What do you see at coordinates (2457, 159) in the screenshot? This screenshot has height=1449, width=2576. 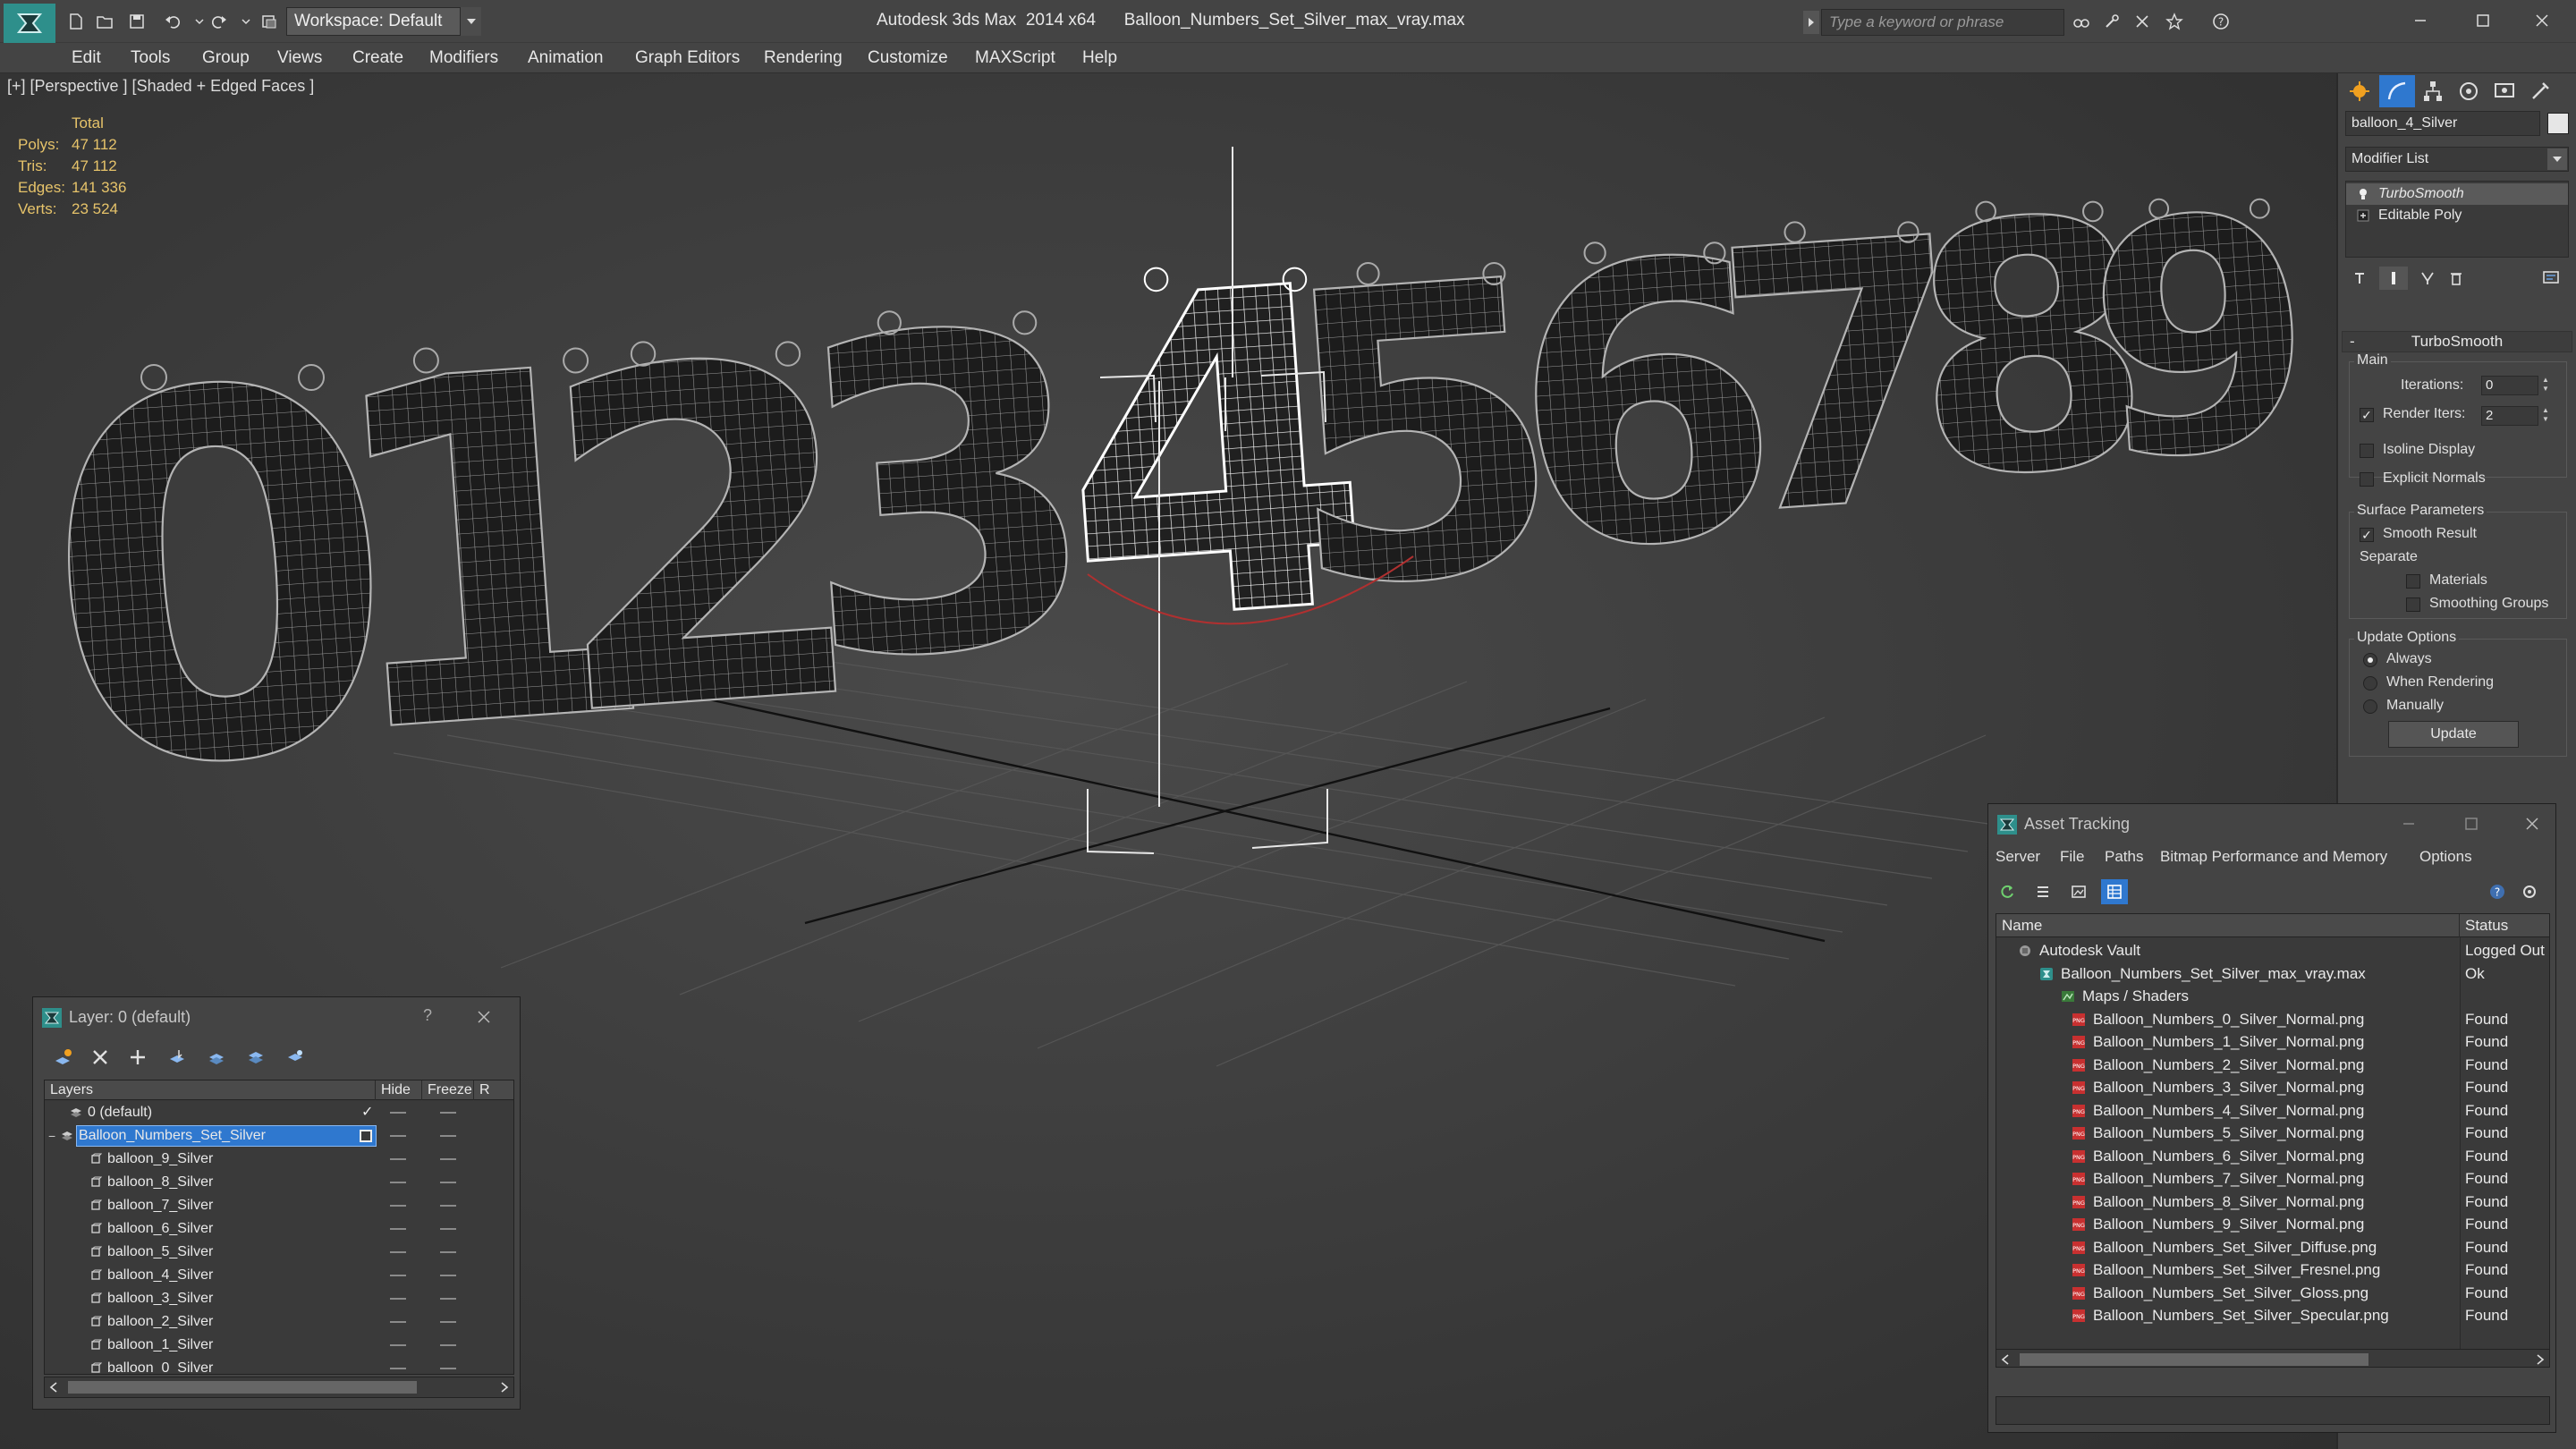 I see `modifier-list-dropdown: Modifier List` at bounding box center [2457, 159].